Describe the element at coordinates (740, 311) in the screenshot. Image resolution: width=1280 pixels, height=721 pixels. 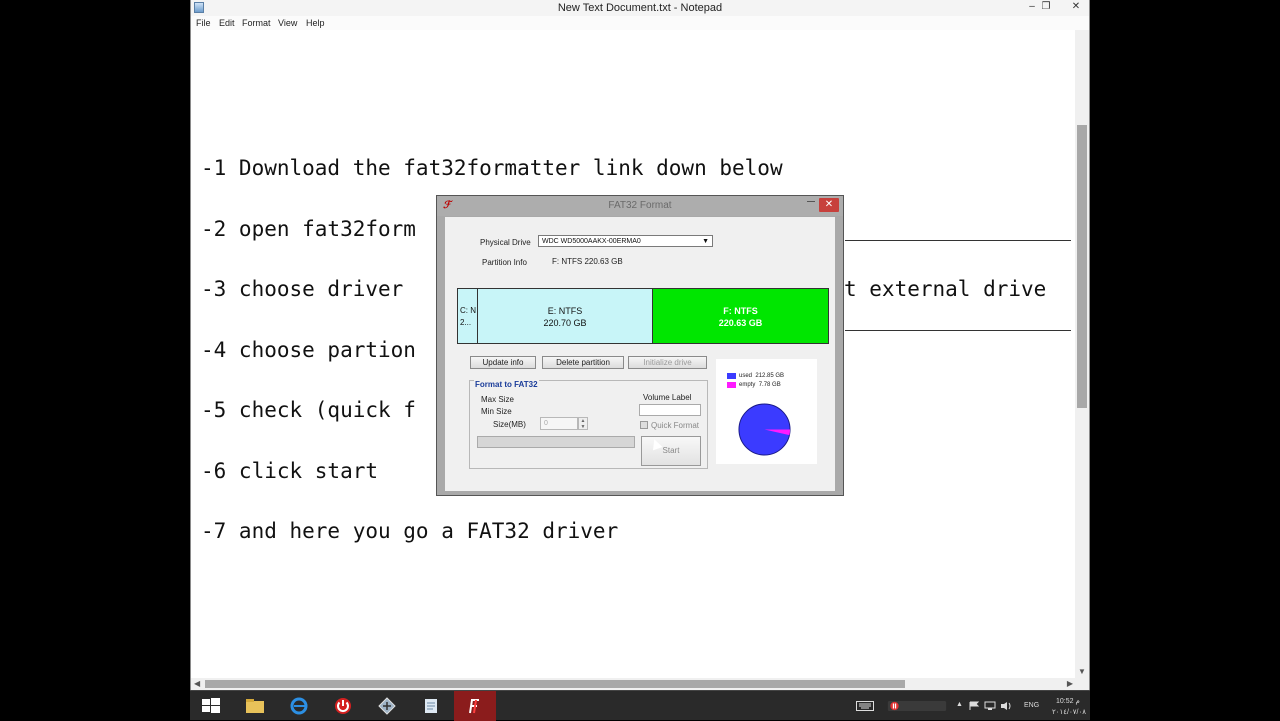
I see `partition-f-name: F: NTFS` at that location.